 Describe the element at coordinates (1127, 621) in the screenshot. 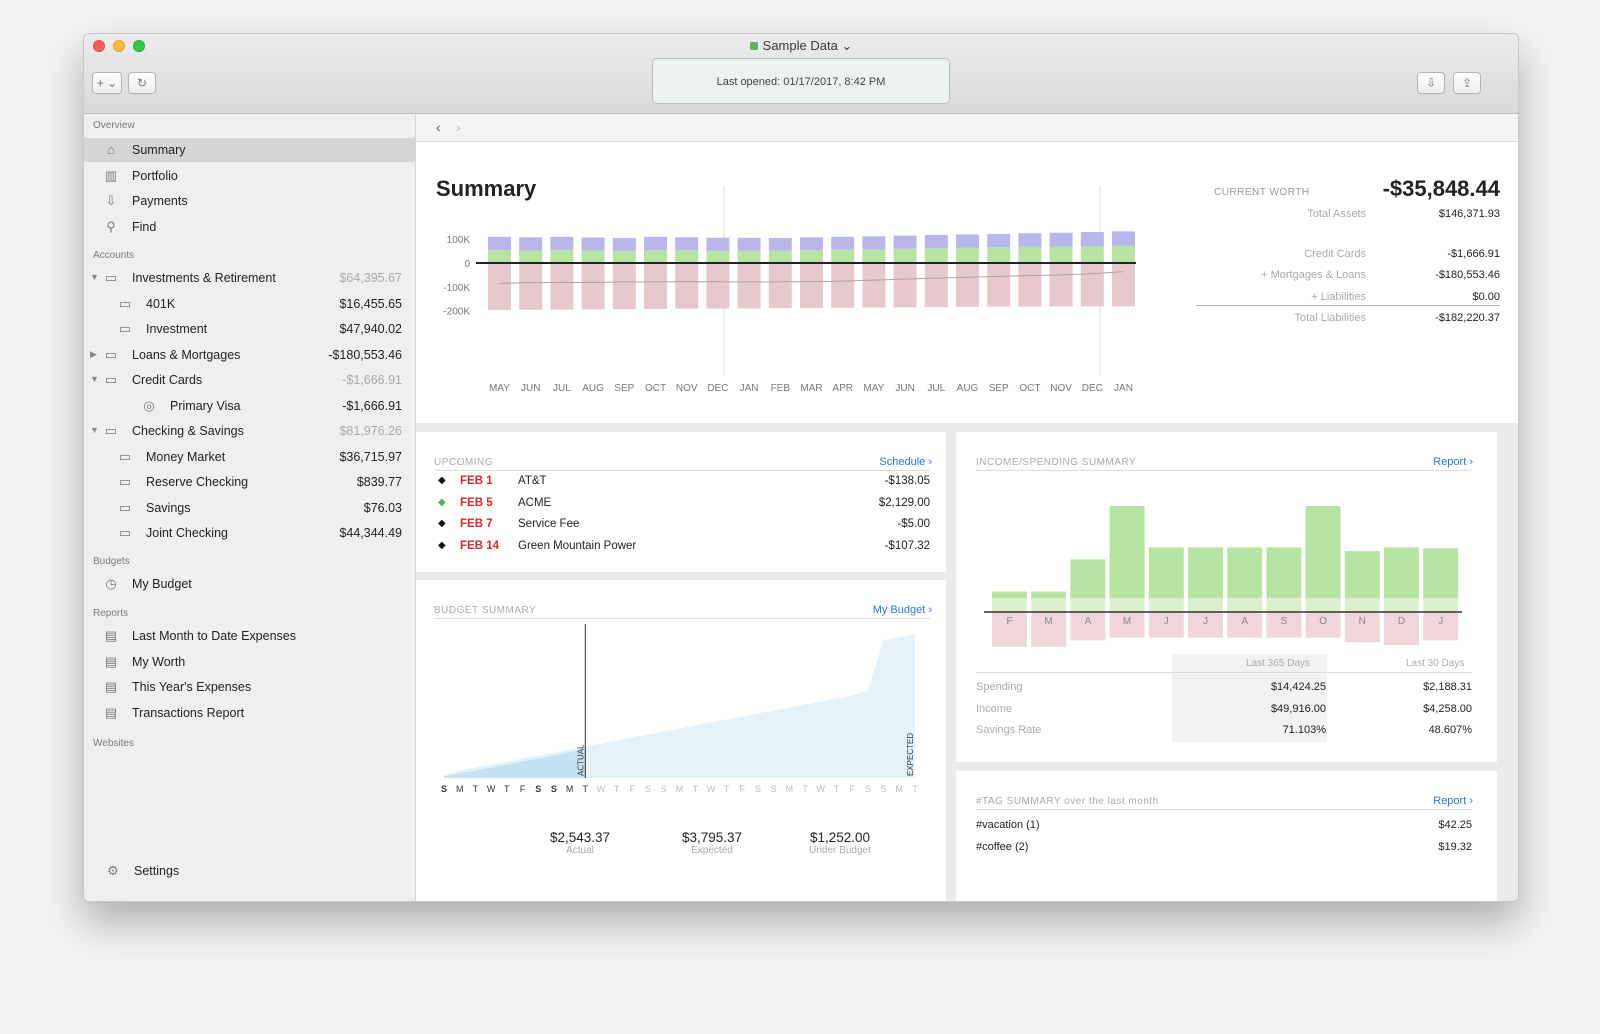

I see `income-x-tick: M` at that location.